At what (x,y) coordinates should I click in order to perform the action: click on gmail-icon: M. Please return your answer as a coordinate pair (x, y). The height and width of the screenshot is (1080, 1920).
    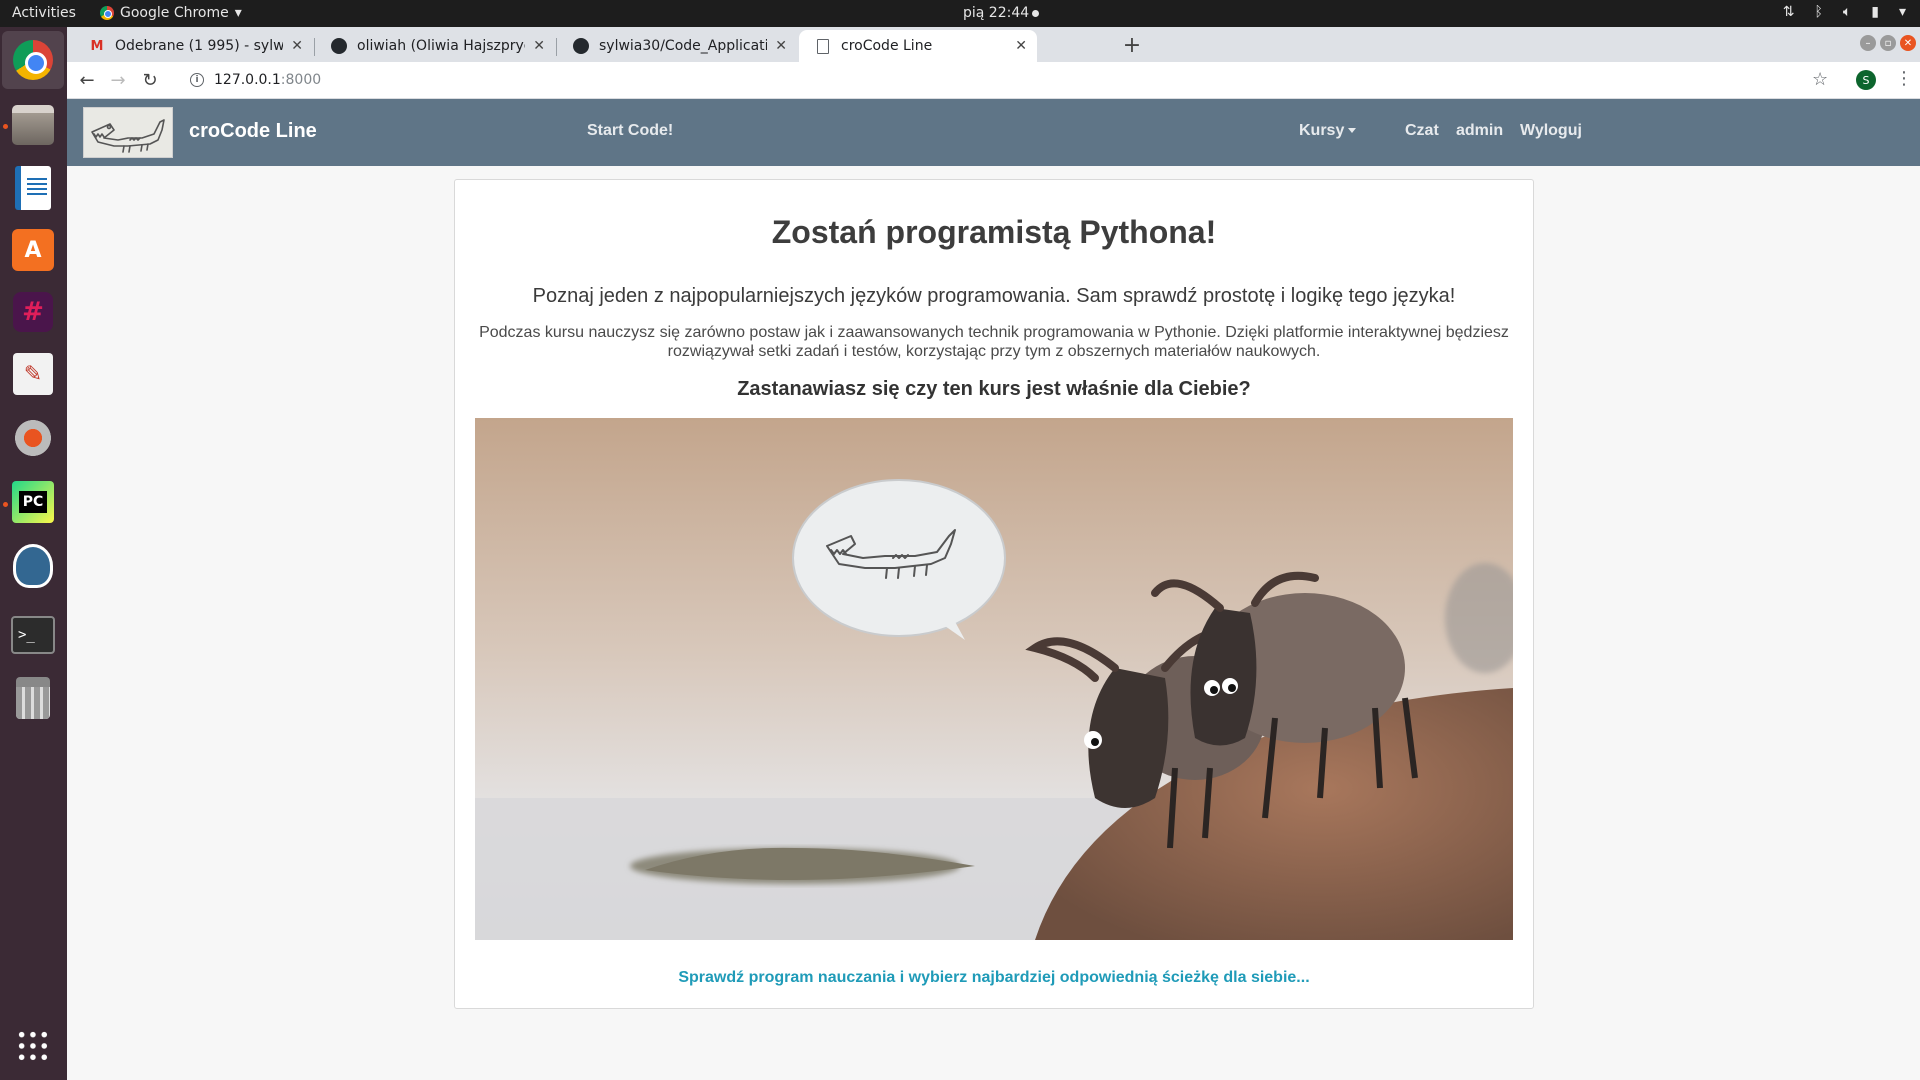
    Looking at the image, I should click on (97, 46).